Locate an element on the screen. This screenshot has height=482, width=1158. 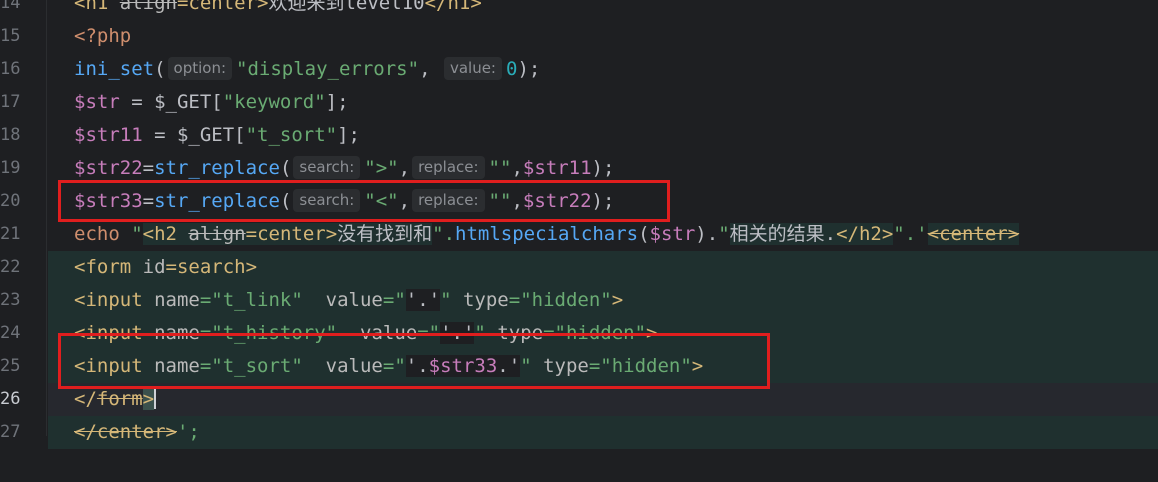
string-literal: "keyword" is located at coordinates (274, 102).